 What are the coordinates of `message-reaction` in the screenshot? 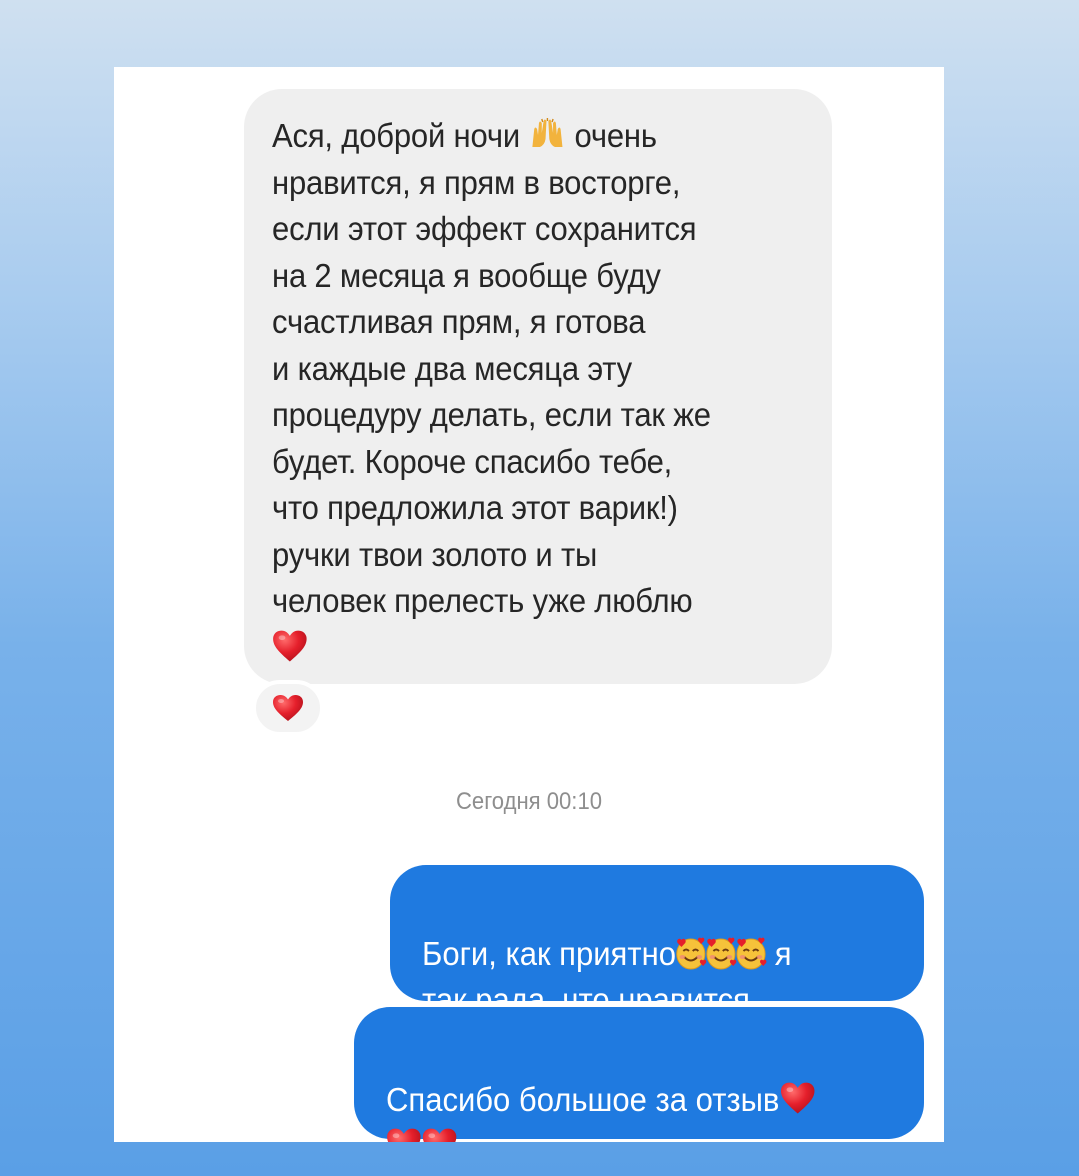 It's located at (288, 708).